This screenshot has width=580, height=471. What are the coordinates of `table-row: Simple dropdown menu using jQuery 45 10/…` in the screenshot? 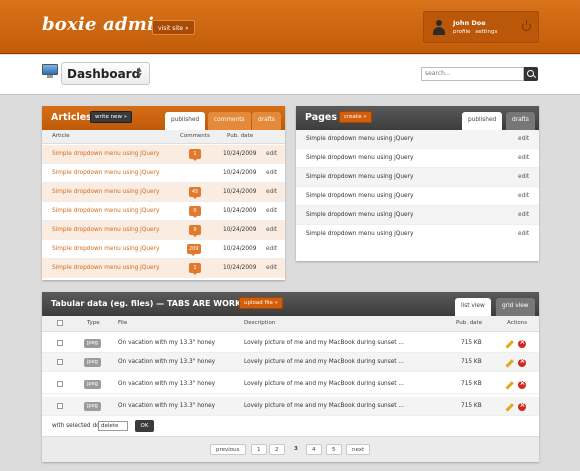 It's located at (163, 192).